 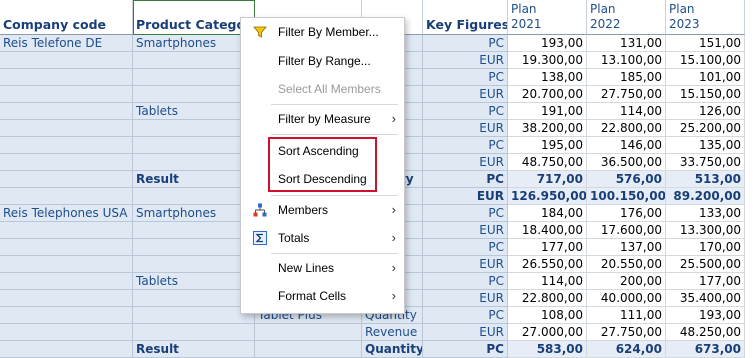 What do you see at coordinates (547, 60) in the screenshot?
I see `value-cell: 19.300,00` at bounding box center [547, 60].